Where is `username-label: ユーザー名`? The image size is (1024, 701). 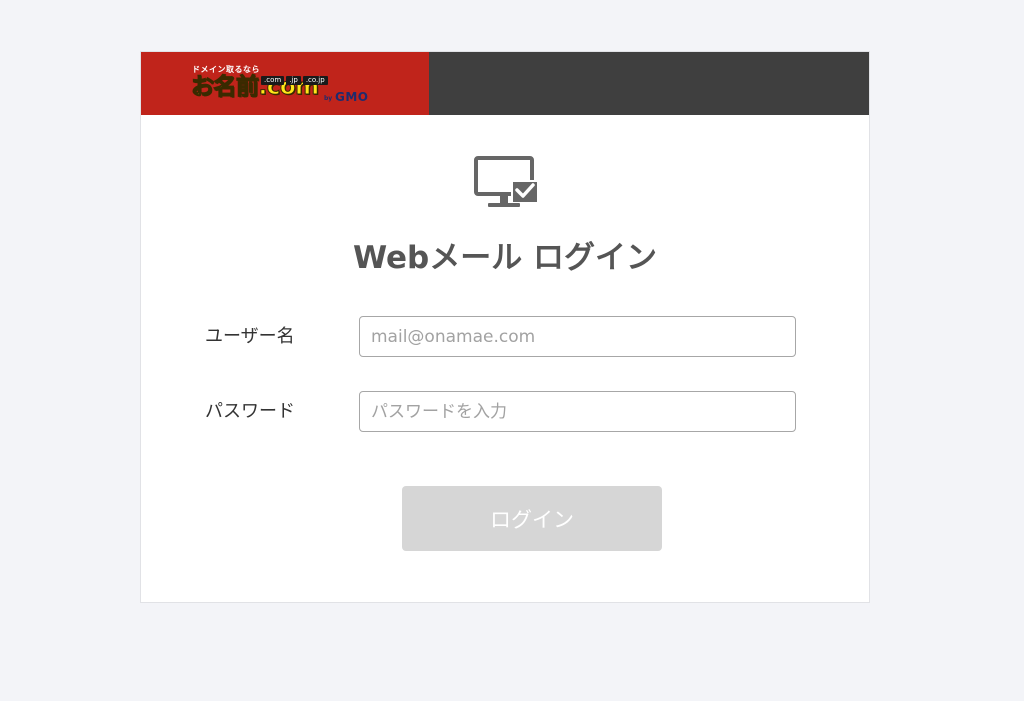 username-label: ユーザー名 is located at coordinates (250, 336).